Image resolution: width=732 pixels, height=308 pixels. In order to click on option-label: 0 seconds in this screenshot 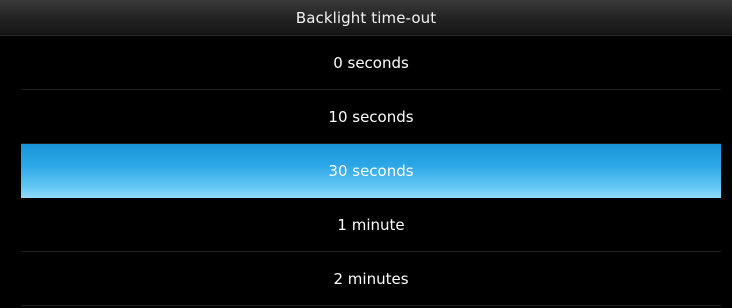, I will do `click(371, 62)`.